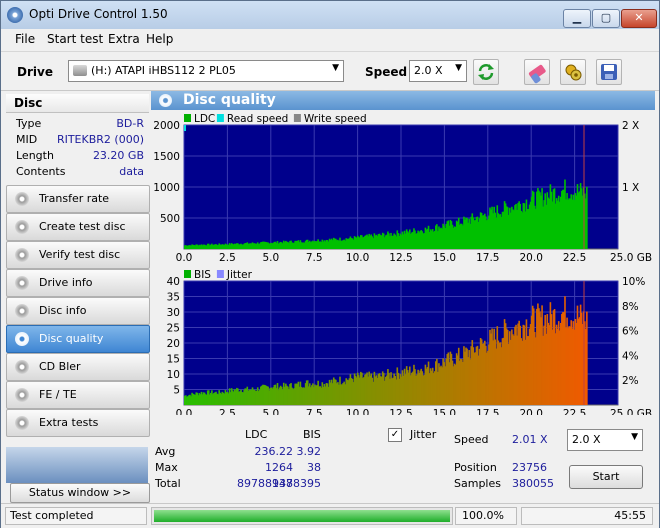  I want to click on drive-select: (H:) ATAPI iHBS112 2 PL05 ▼, so click(206, 71).